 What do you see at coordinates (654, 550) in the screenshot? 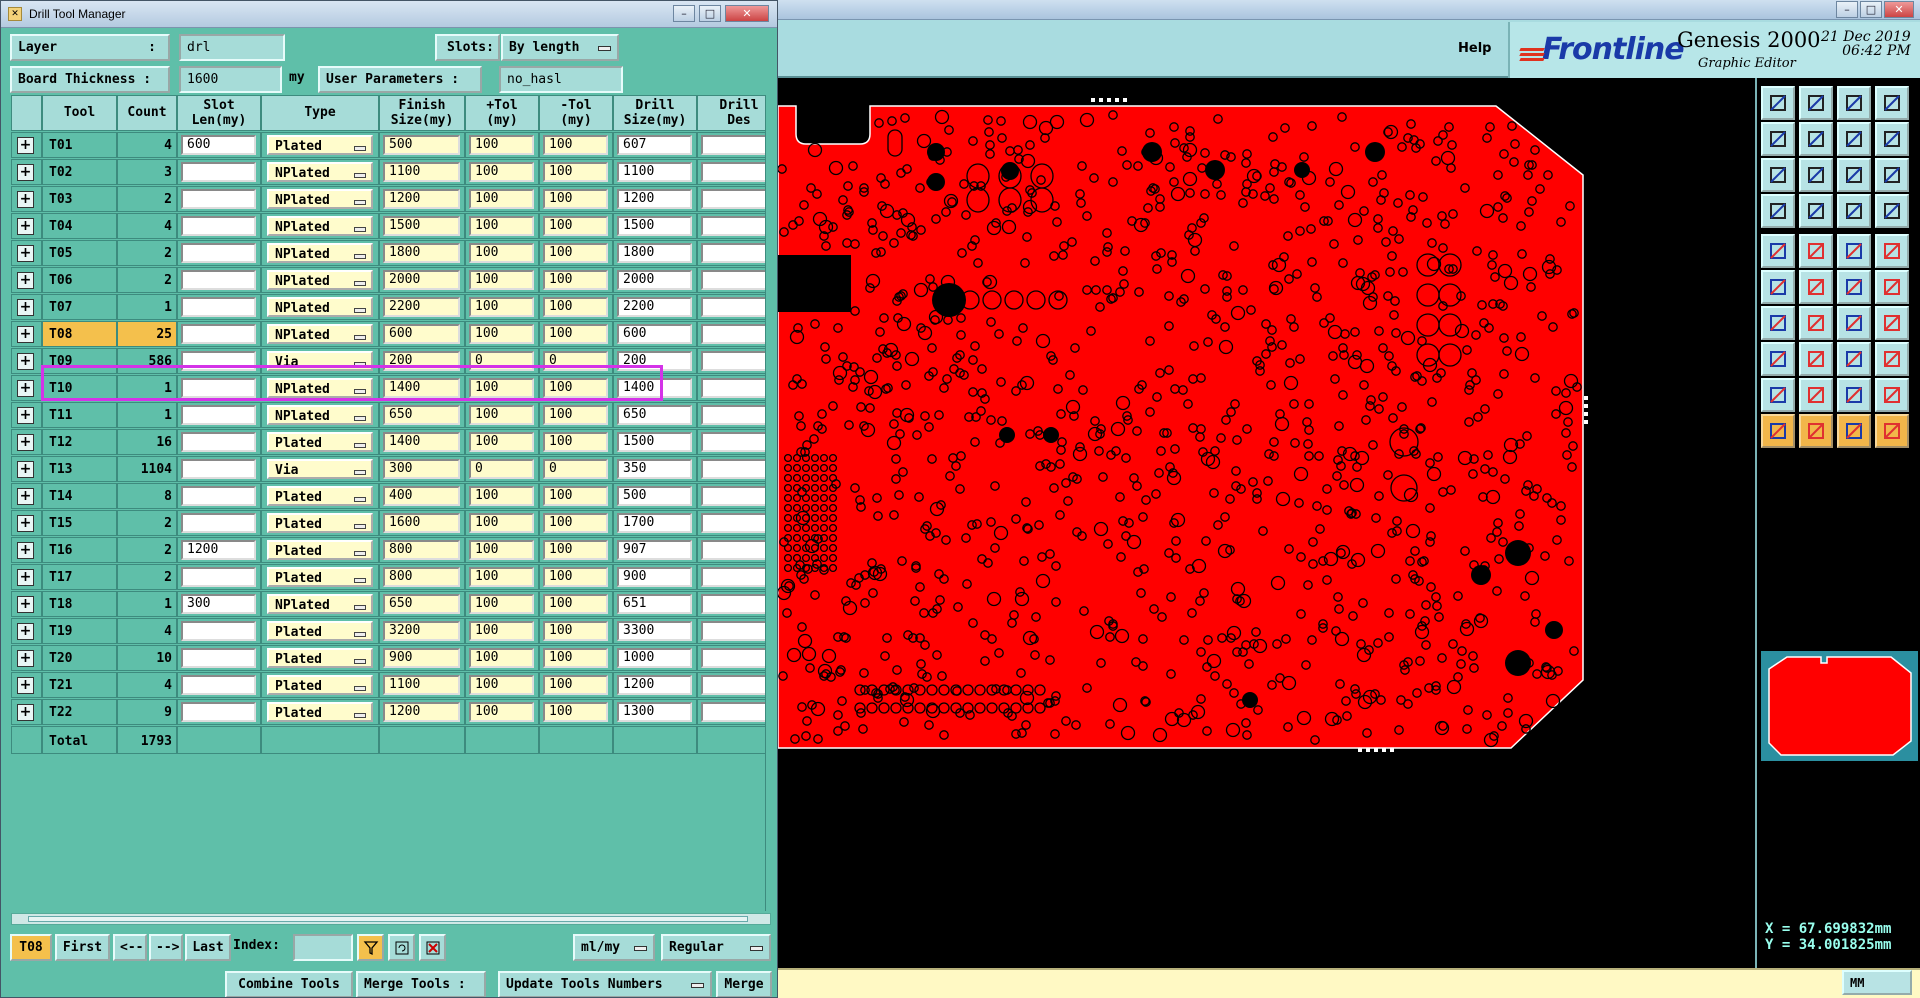
I see `drill-input: 907` at bounding box center [654, 550].